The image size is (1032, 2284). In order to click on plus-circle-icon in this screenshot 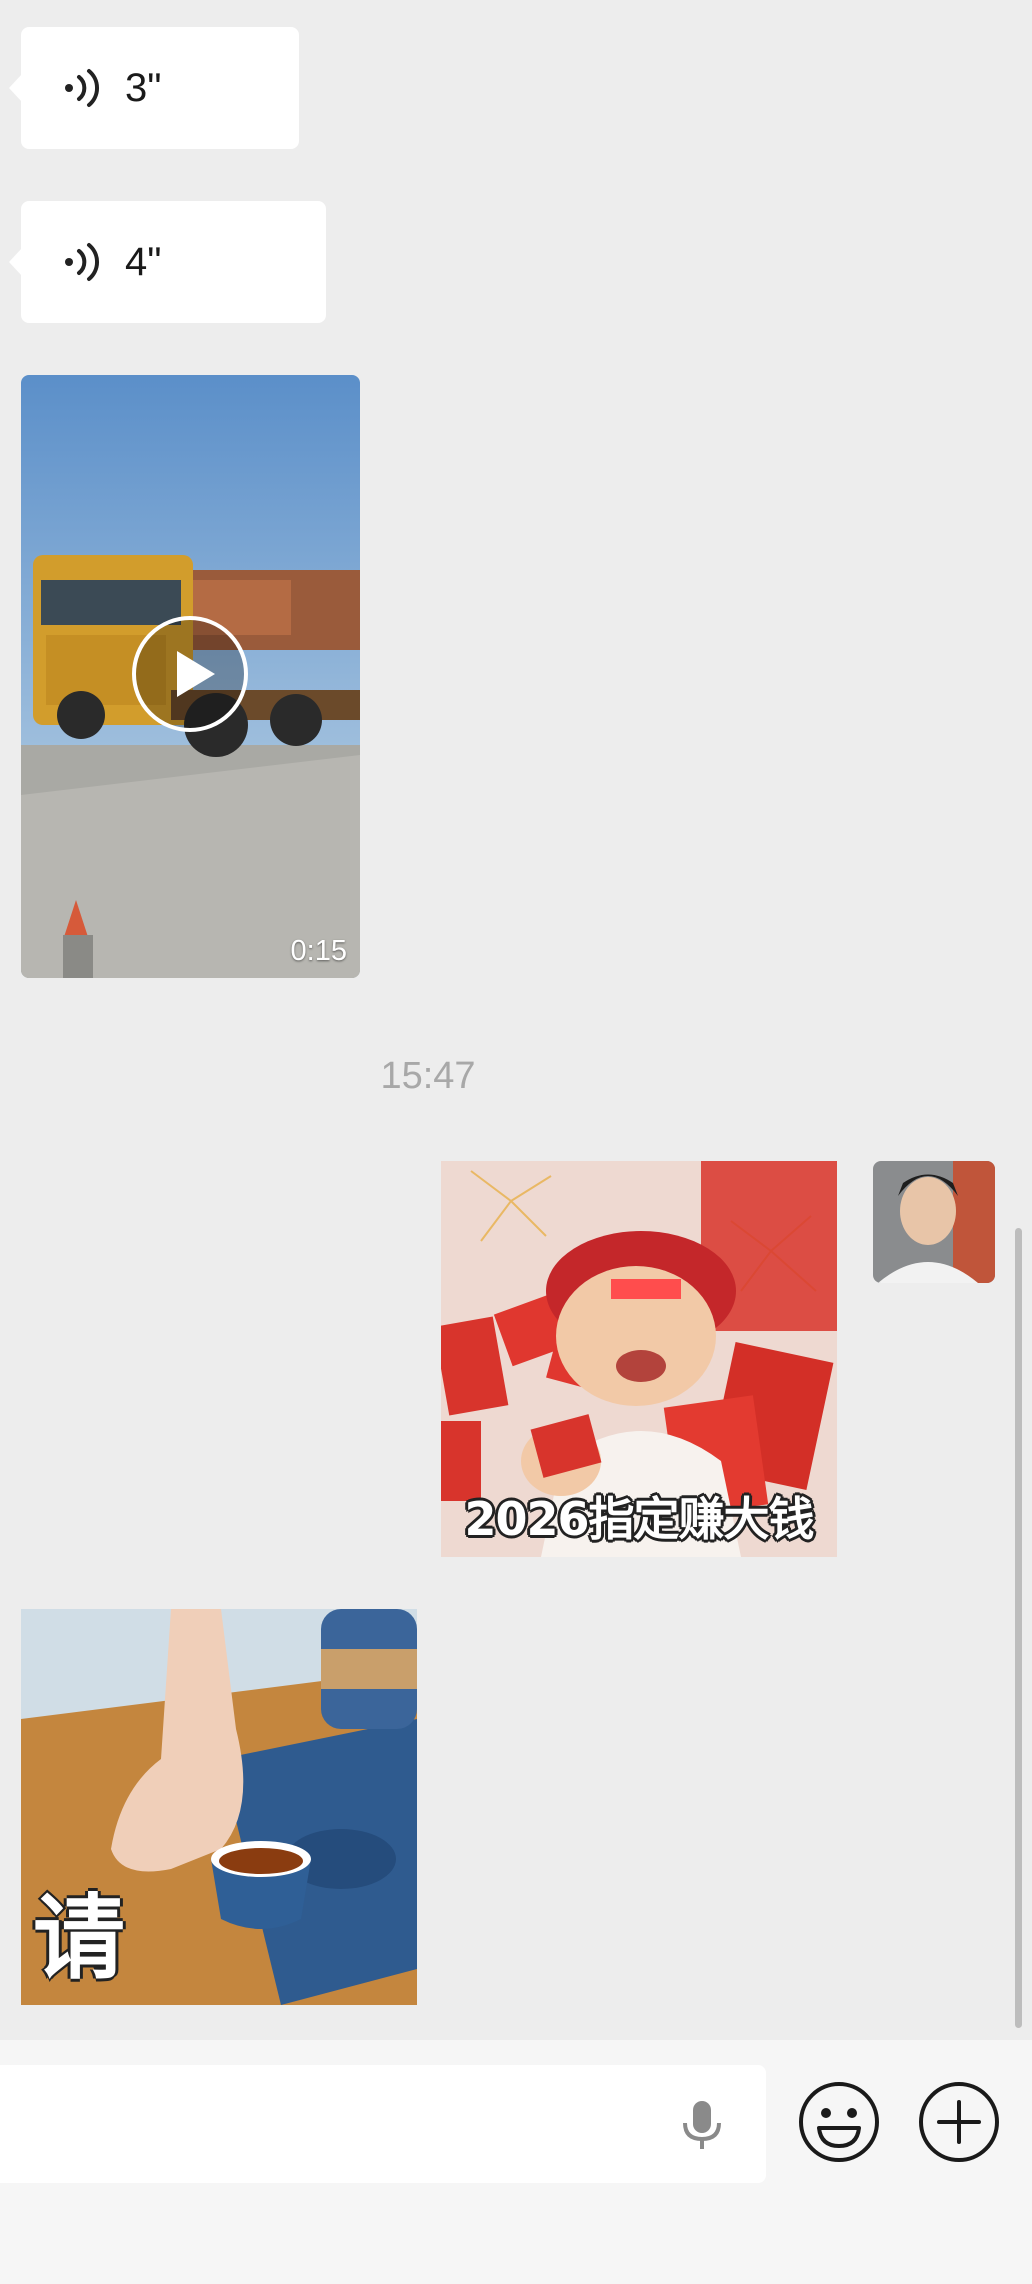, I will do `click(959, 2122)`.